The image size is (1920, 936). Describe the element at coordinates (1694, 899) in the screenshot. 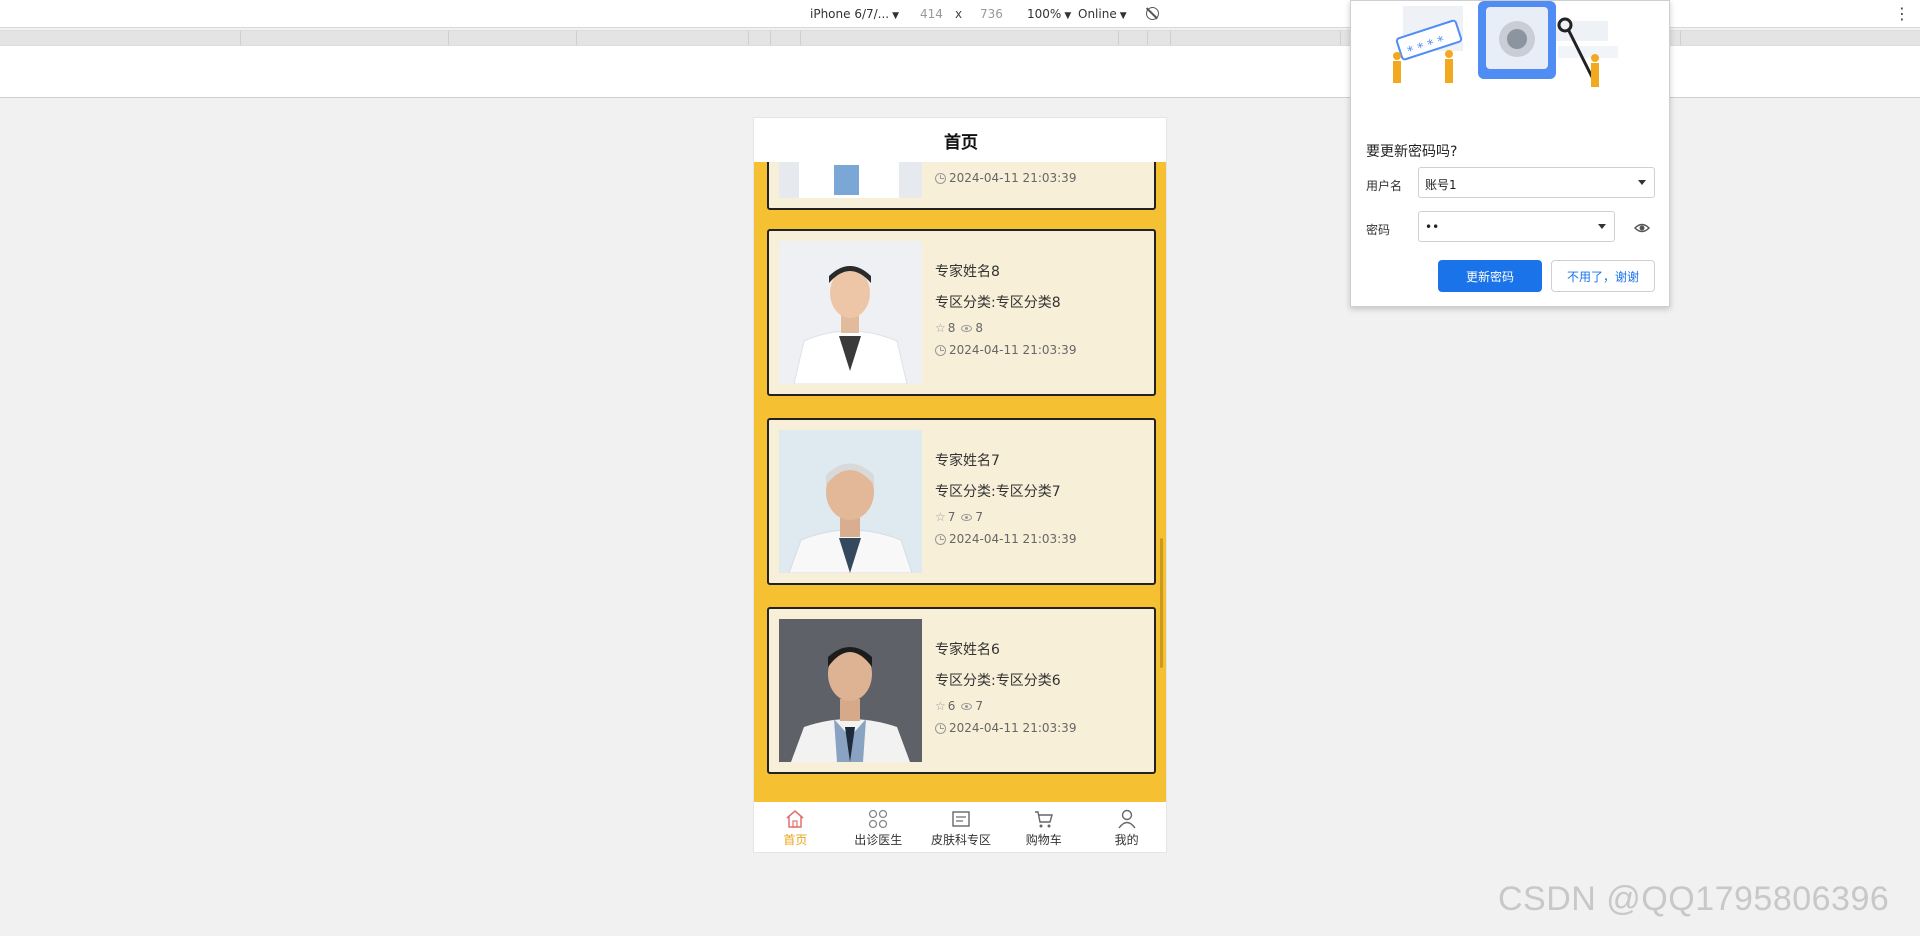

I see `watermark: CSDN @QQ1795806396` at that location.